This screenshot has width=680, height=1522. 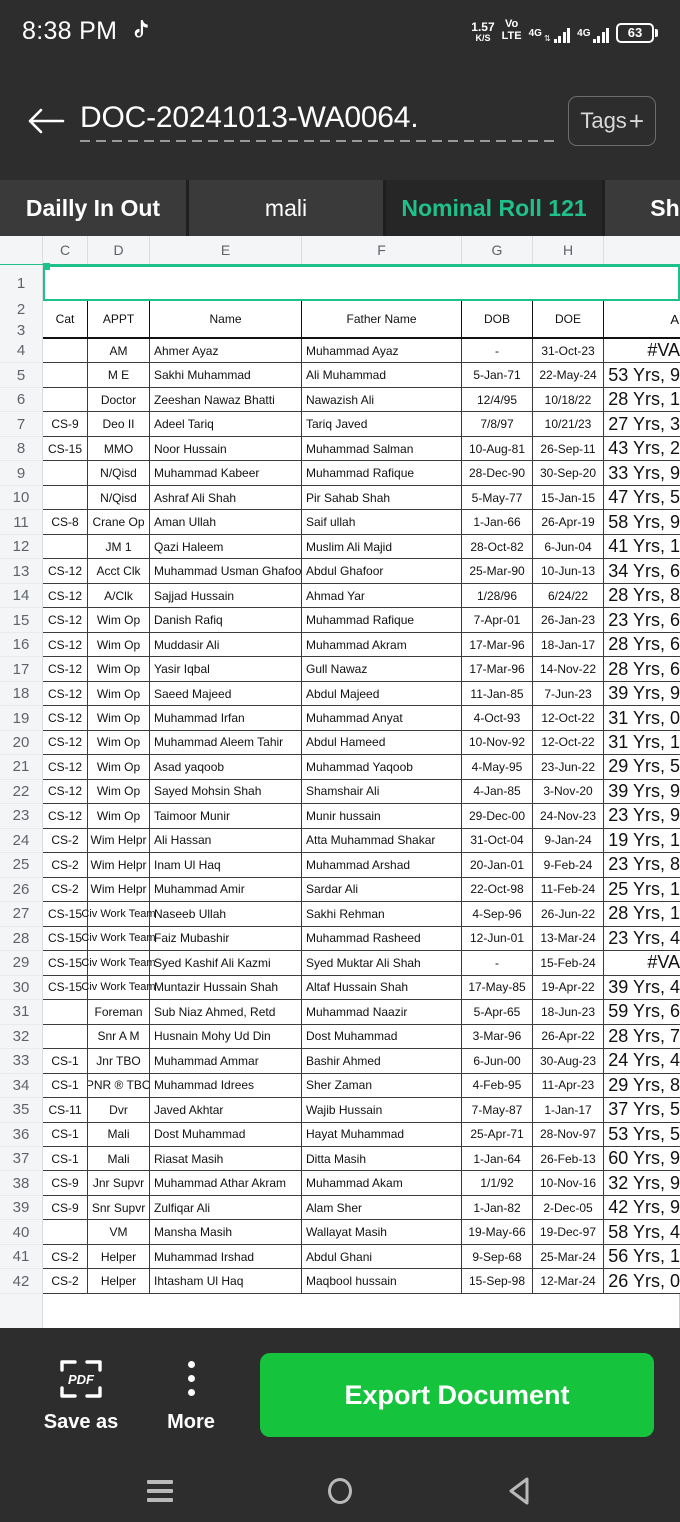 I want to click on cell-doe: 26-Sep-11, so click(x=568, y=449).